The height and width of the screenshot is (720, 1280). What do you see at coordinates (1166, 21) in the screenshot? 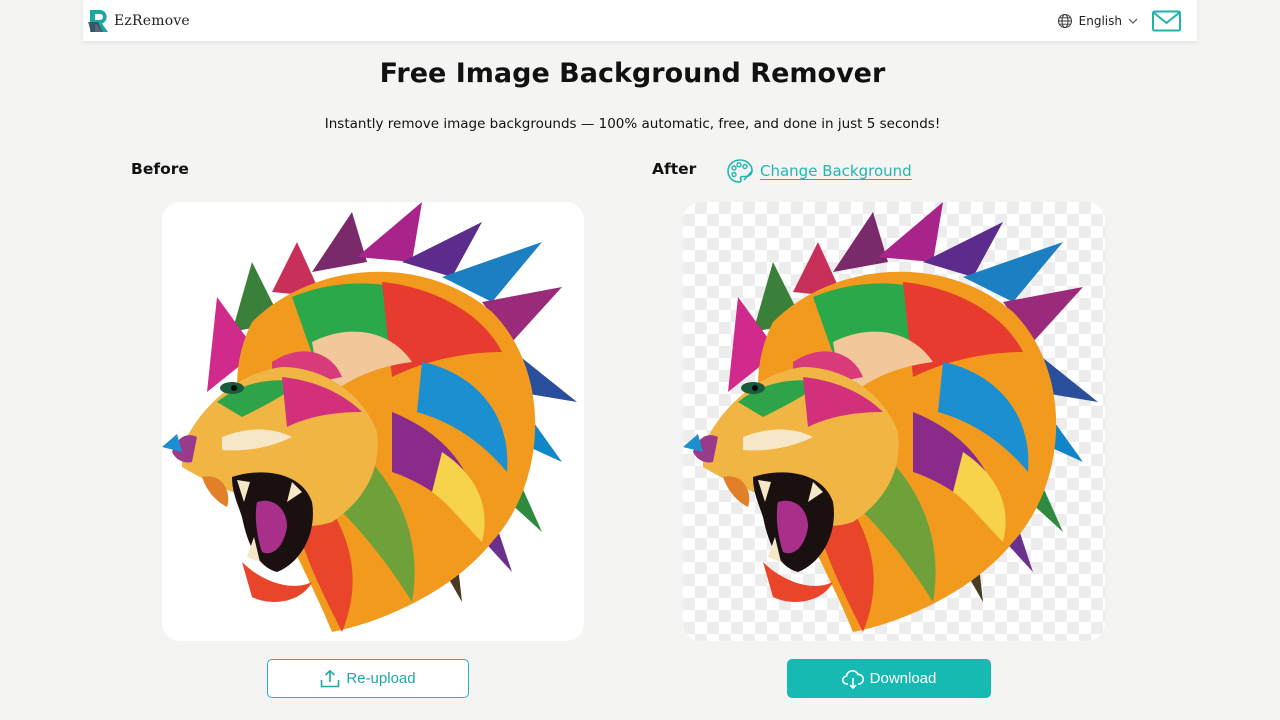
I see `mail-icon` at bounding box center [1166, 21].